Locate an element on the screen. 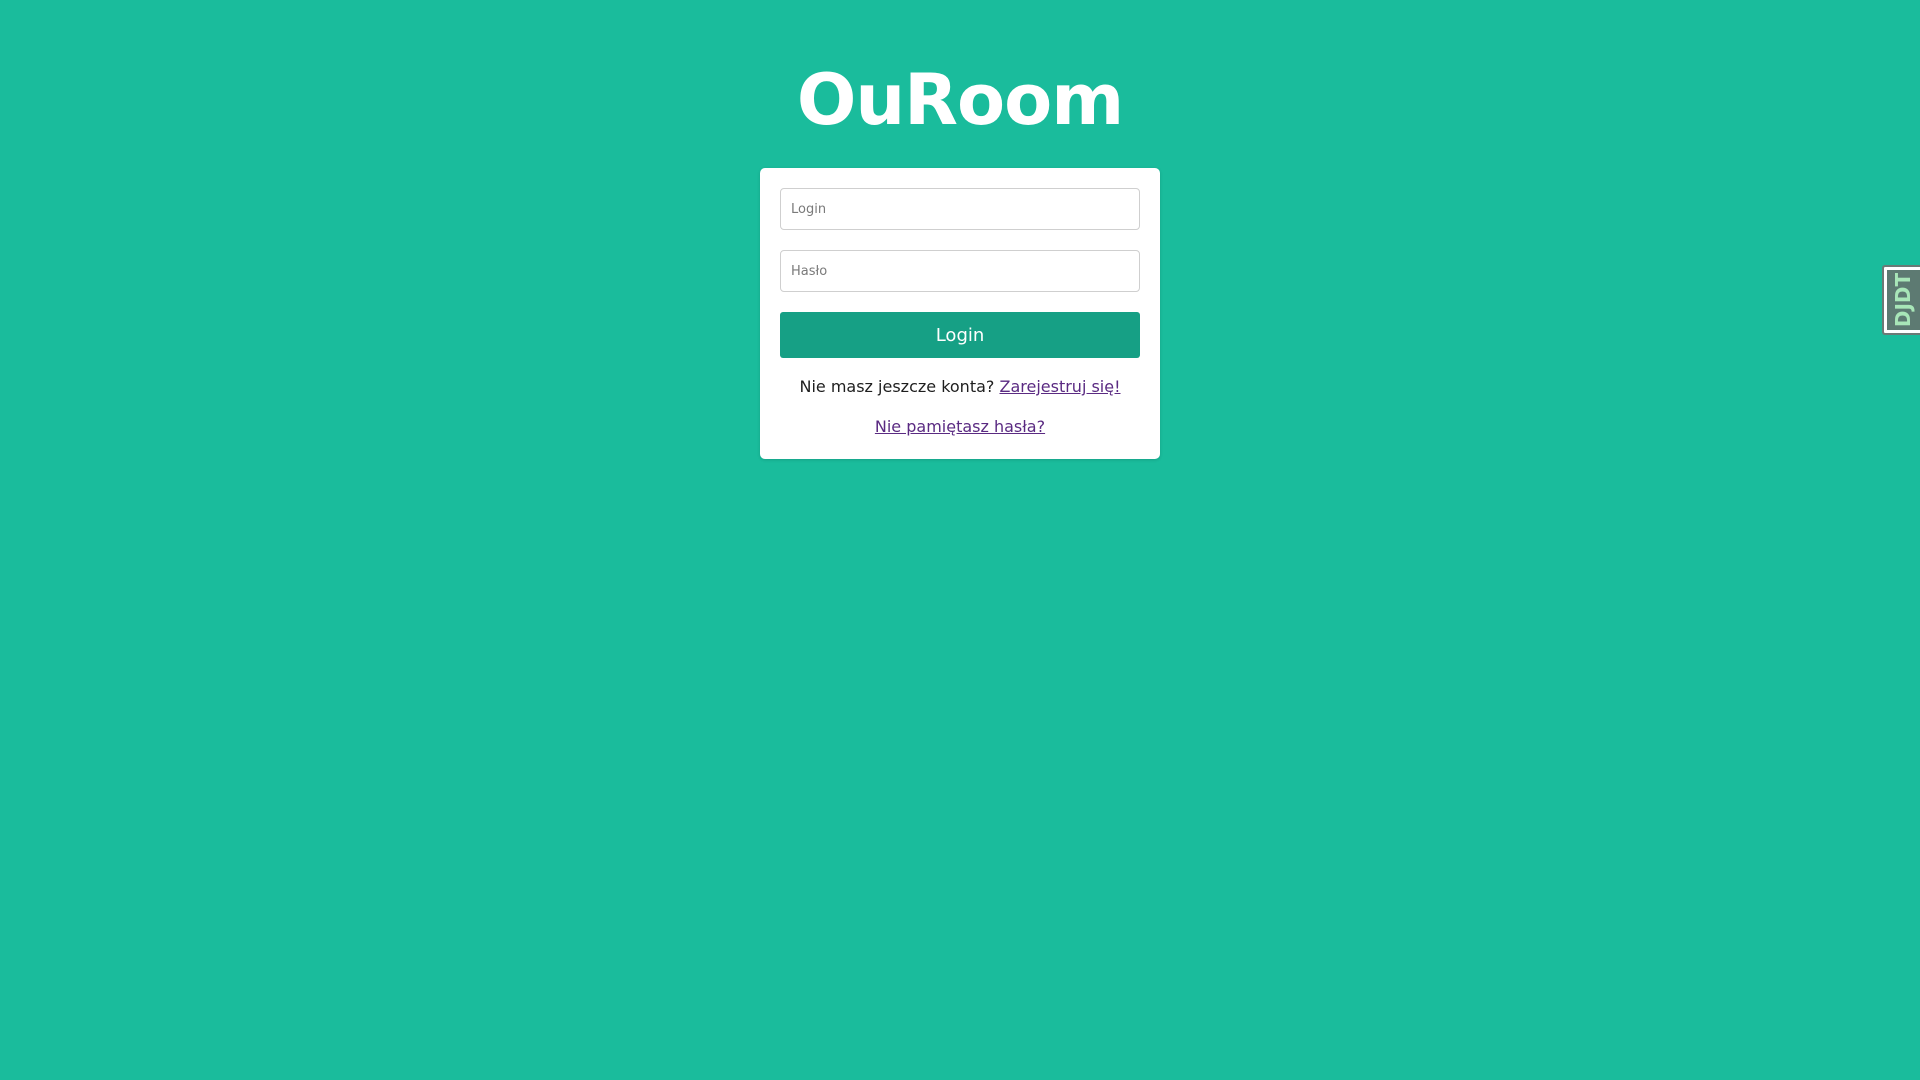 This screenshot has width=1920, height=1080. password-input is located at coordinates (960, 271).